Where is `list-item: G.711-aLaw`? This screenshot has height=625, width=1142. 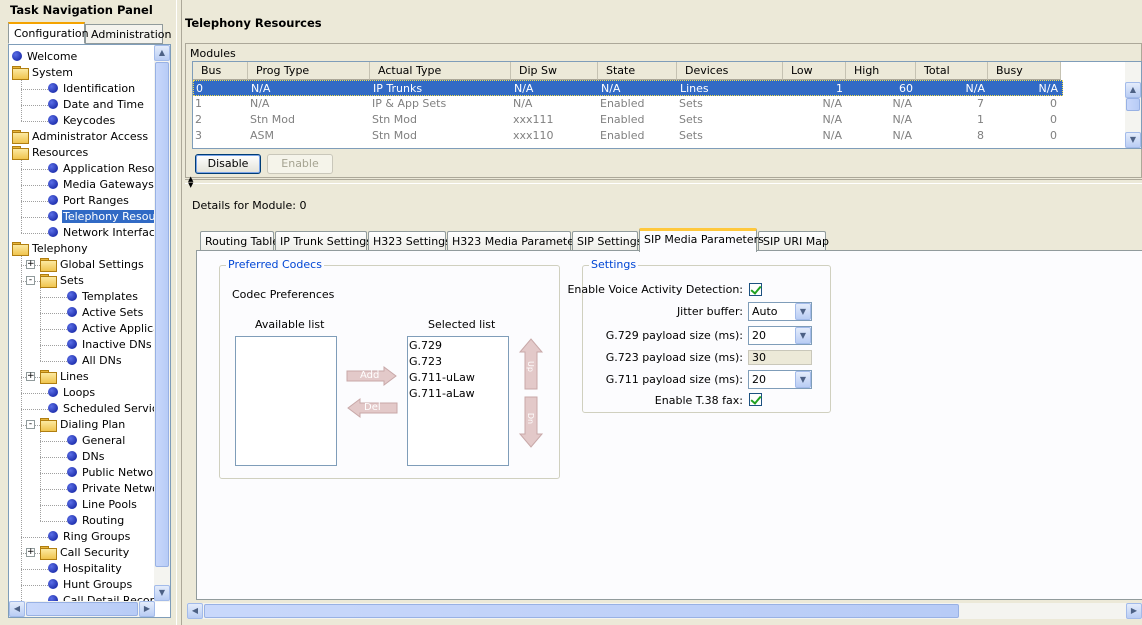
list-item: G.711-aLaw is located at coordinates (442, 394).